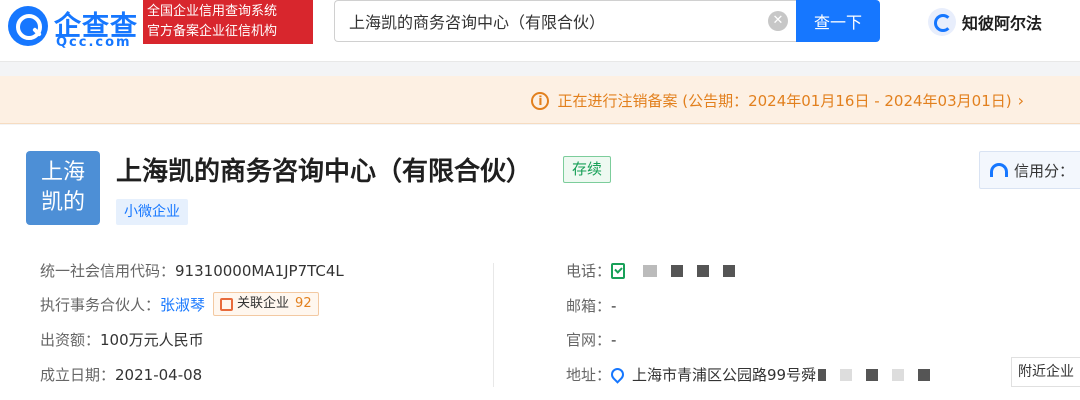 This screenshot has width=1080, height=400. I want to click on column-divider, so click(493, 325).